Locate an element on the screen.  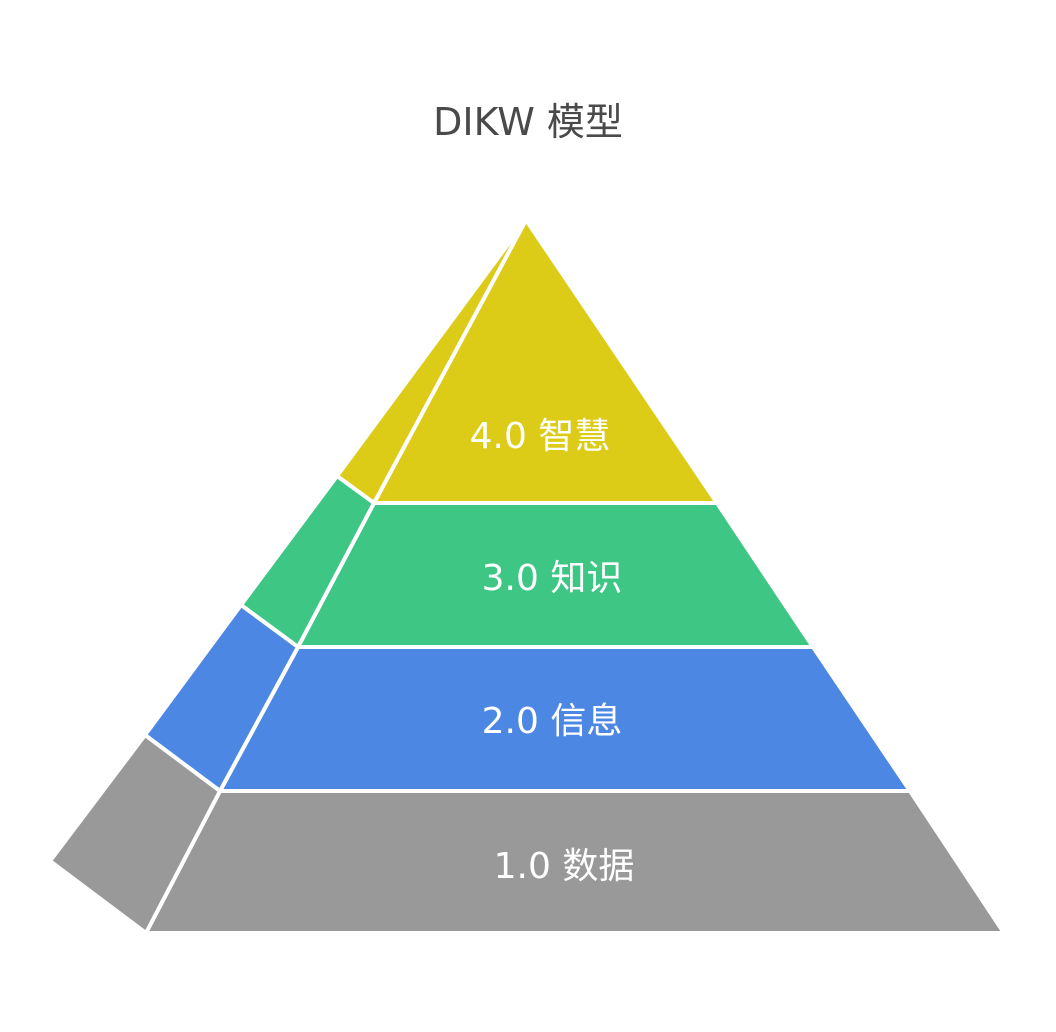
layer-knowledge: 3.0 知识 is located at coordinates (527, 561).